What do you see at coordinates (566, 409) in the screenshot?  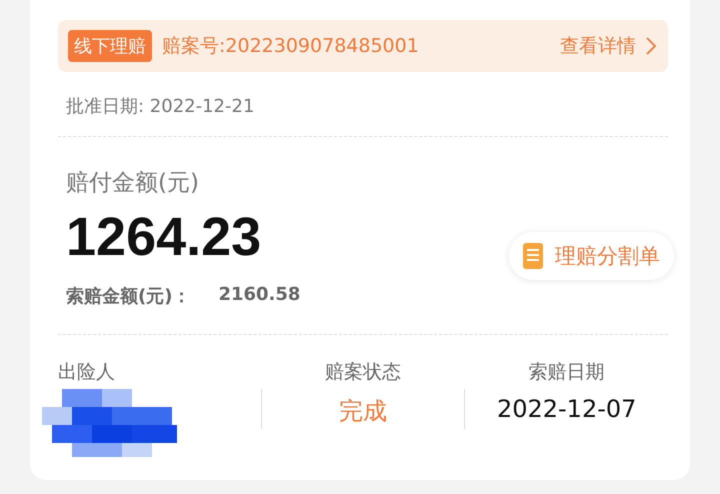 I see `column-value: 2022-12-07` at bounding box center [566, 409].